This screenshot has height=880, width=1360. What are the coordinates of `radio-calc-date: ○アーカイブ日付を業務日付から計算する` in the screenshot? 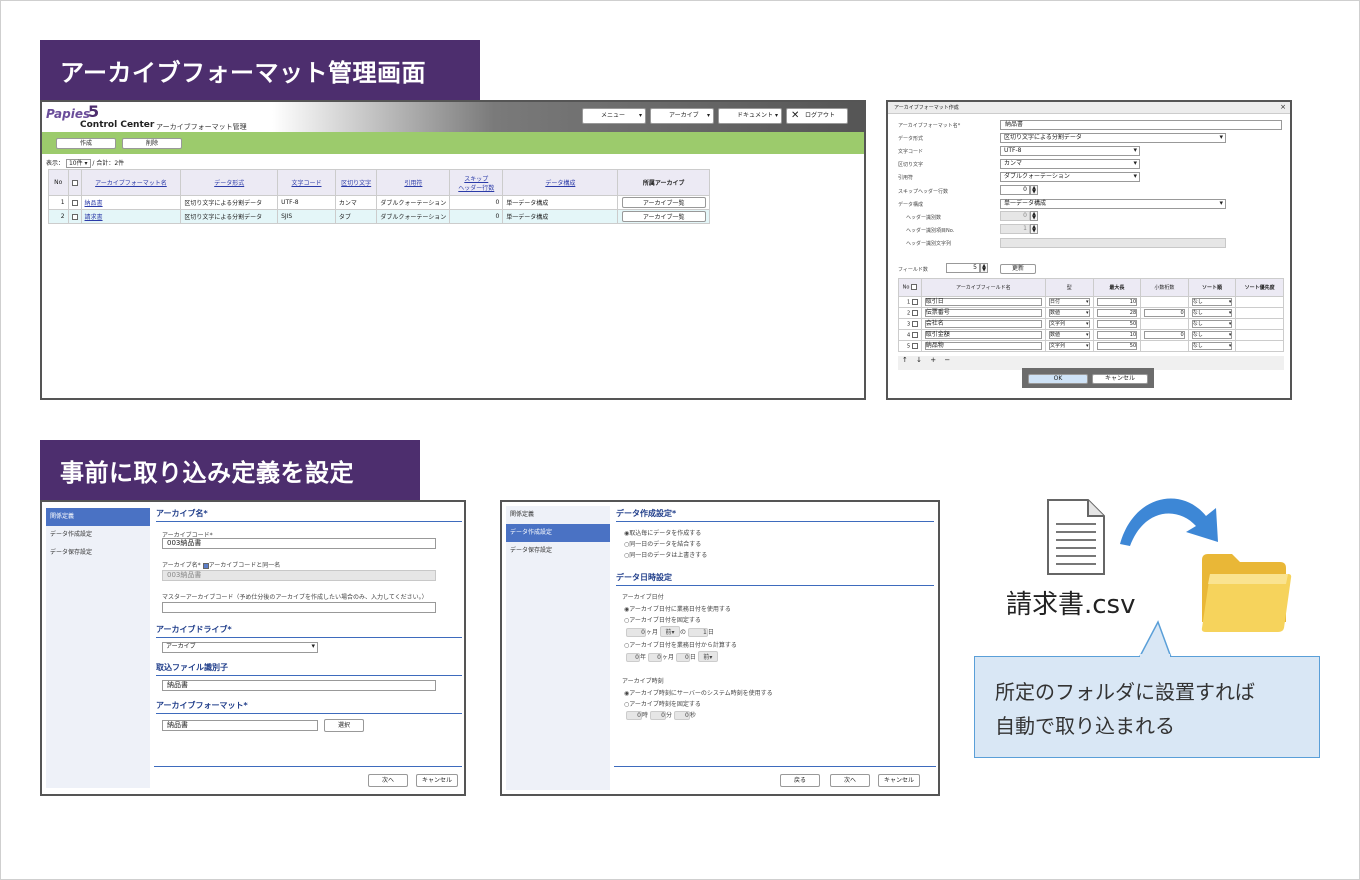 It's located at (680, 644).